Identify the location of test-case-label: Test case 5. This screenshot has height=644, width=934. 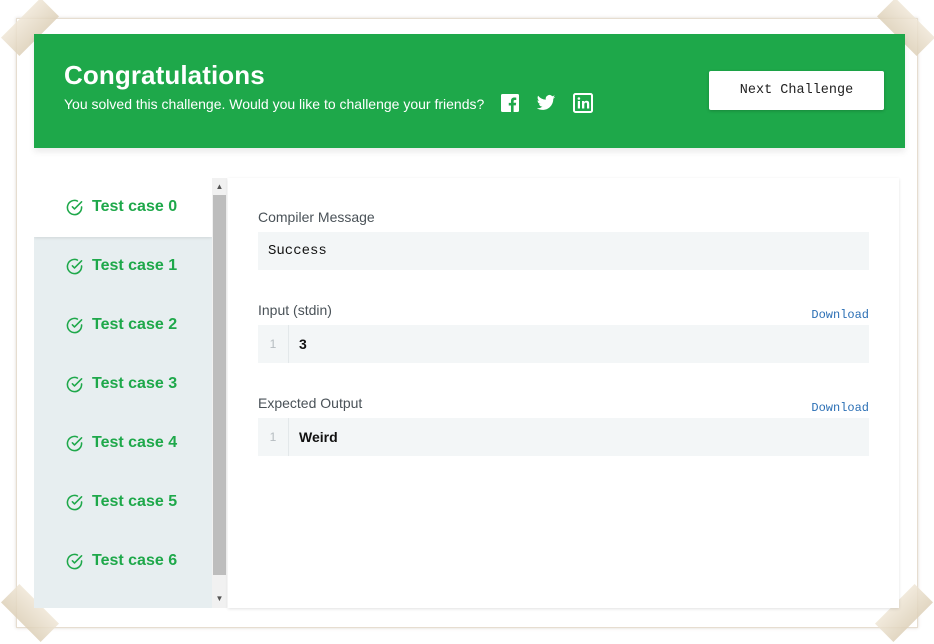
(135, 501).